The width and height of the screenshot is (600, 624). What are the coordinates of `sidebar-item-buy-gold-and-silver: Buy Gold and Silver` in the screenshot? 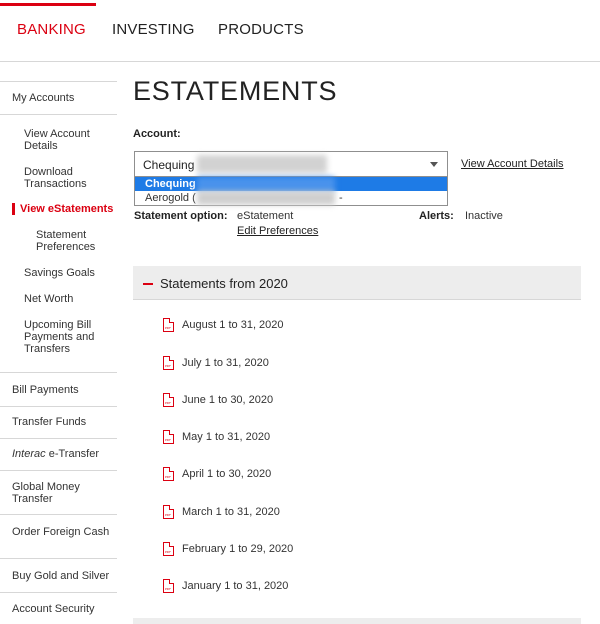 It's located at (58, 576).